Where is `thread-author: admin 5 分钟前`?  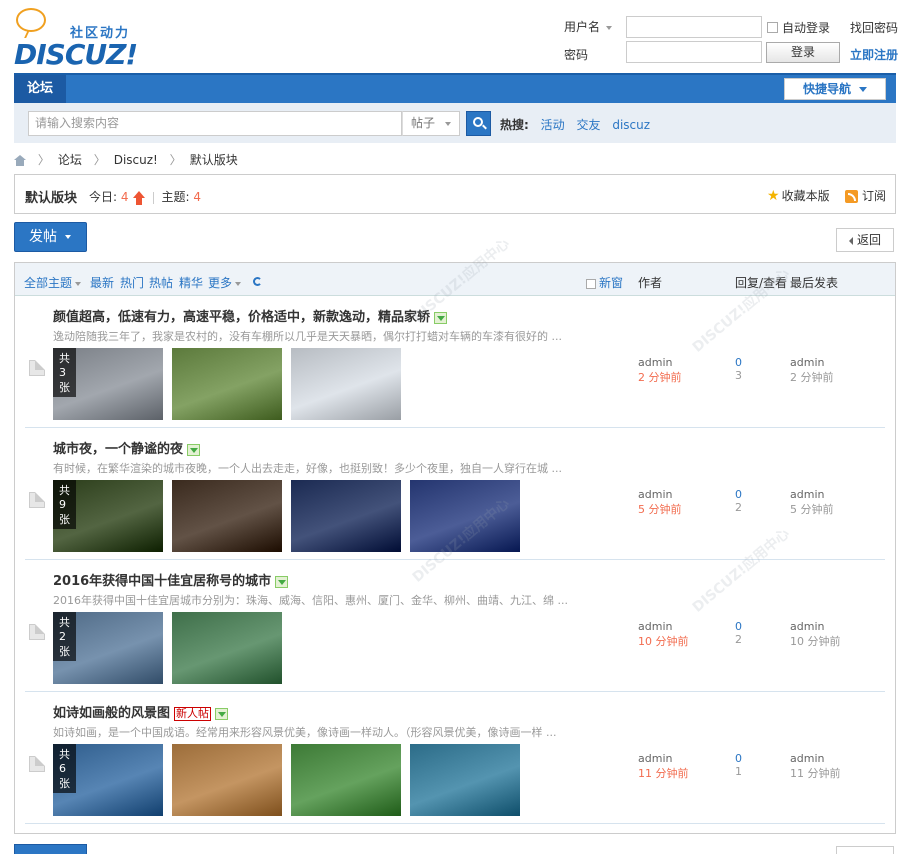 thread-author: admin 5 分钟前 is located at coordinates (660, 502).